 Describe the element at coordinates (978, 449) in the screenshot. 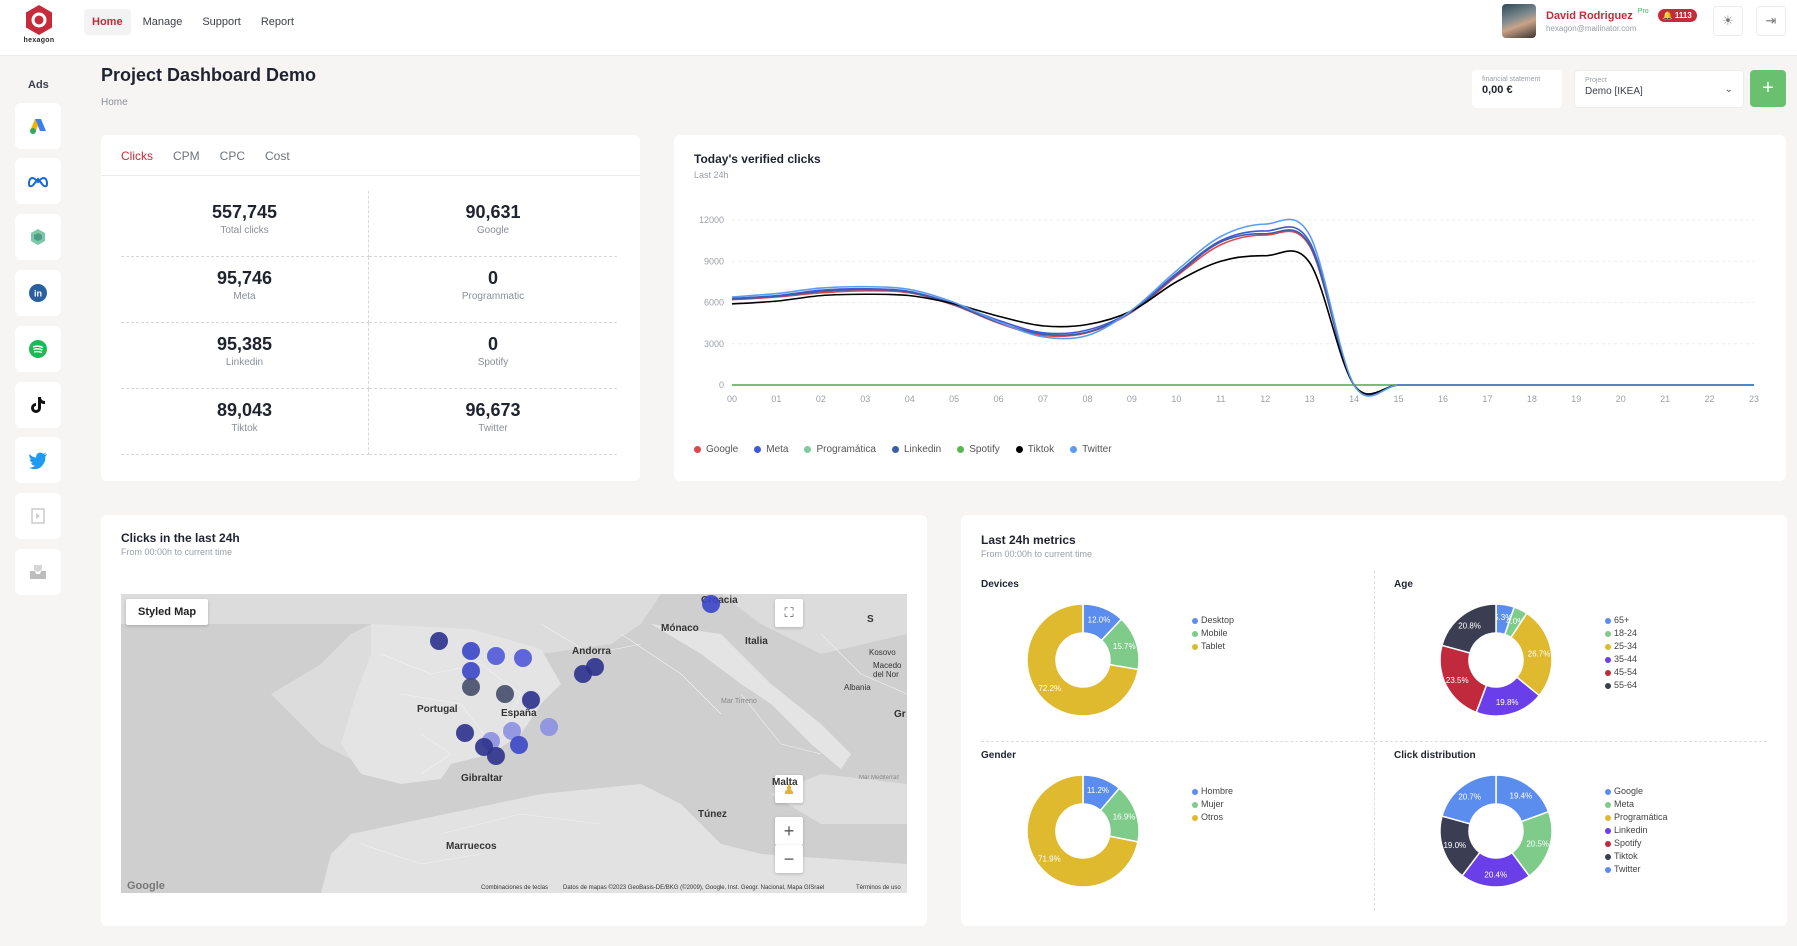

I see `legend-item: Spotify` at that location.